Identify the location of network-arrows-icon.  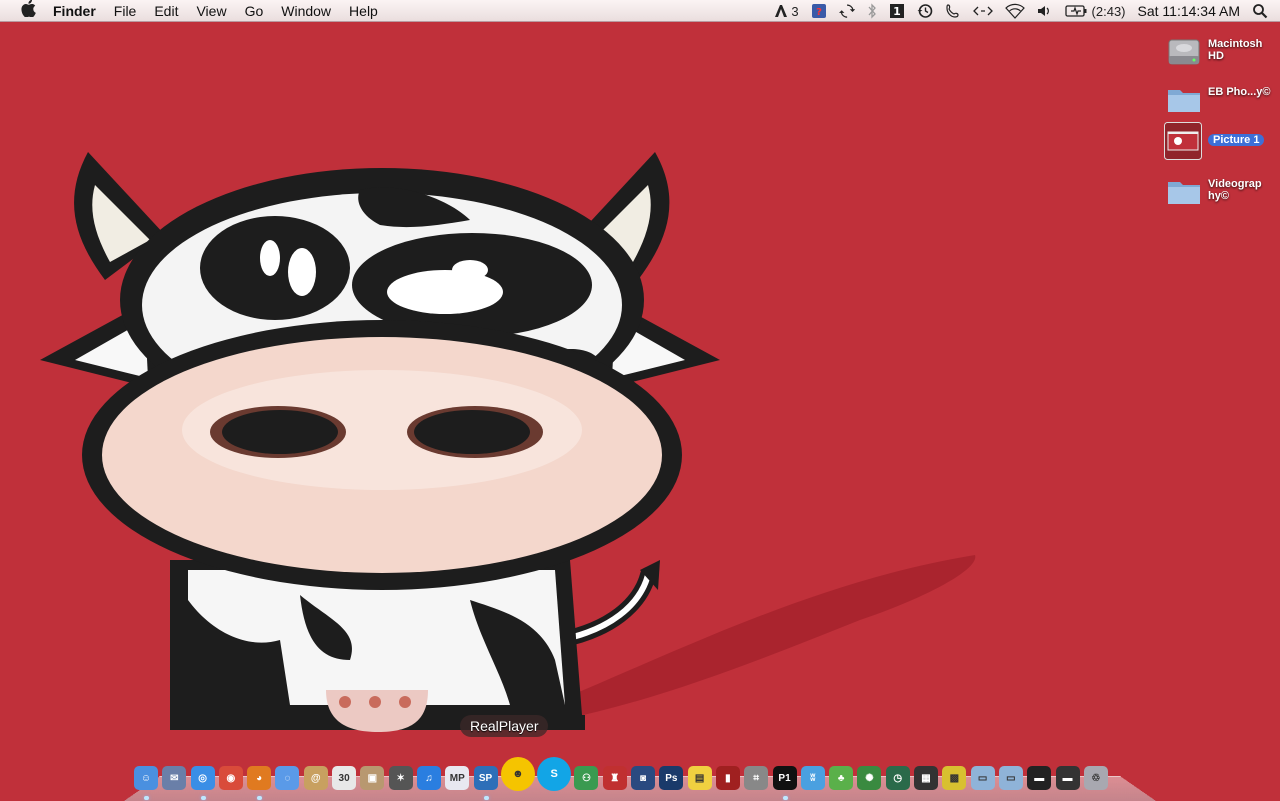
(983, 11).